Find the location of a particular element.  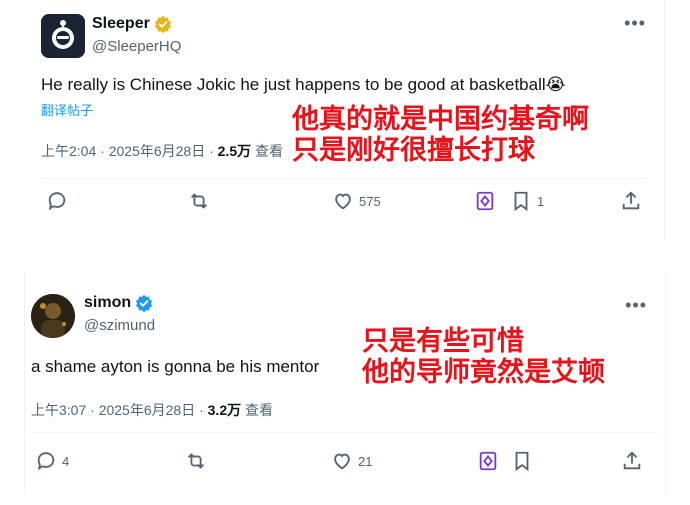

like-button: 21 is located at coordinates (351, 461).